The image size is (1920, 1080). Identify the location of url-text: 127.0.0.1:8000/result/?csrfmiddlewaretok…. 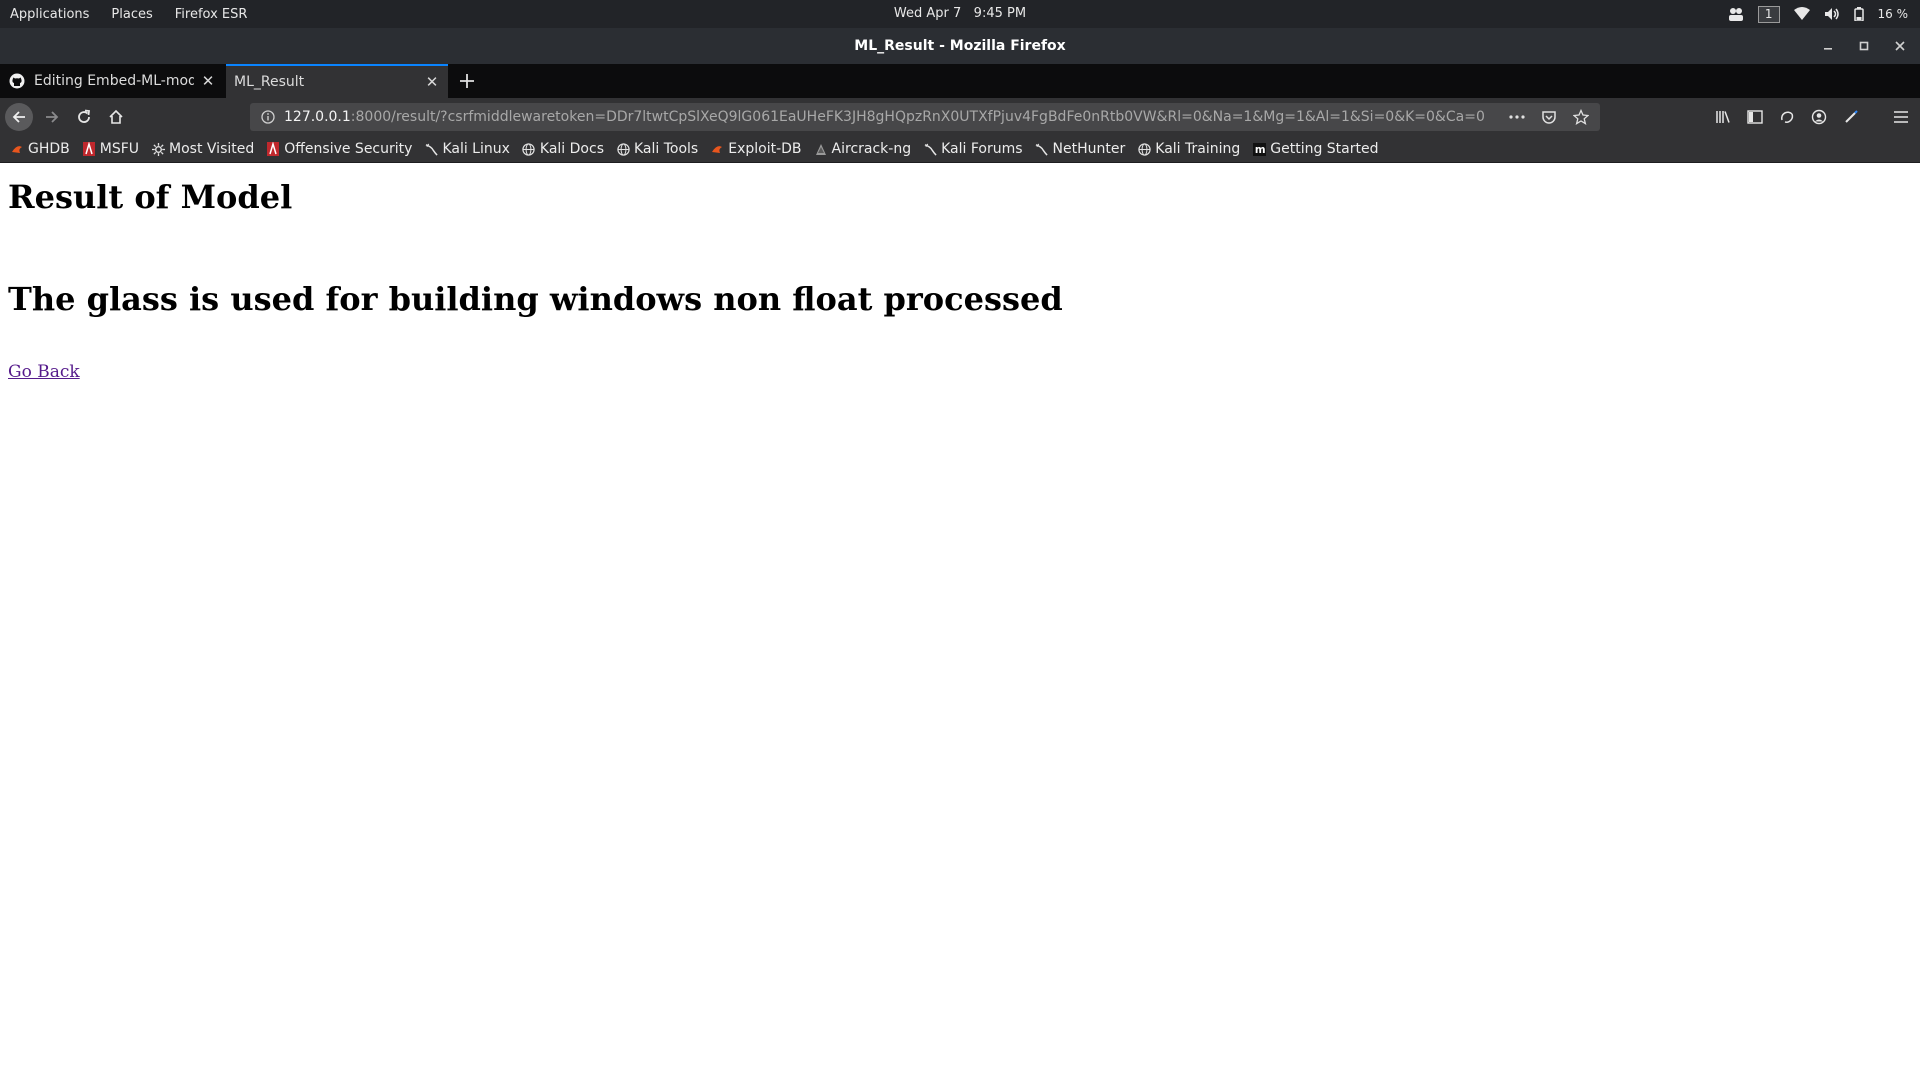
(884, 117).